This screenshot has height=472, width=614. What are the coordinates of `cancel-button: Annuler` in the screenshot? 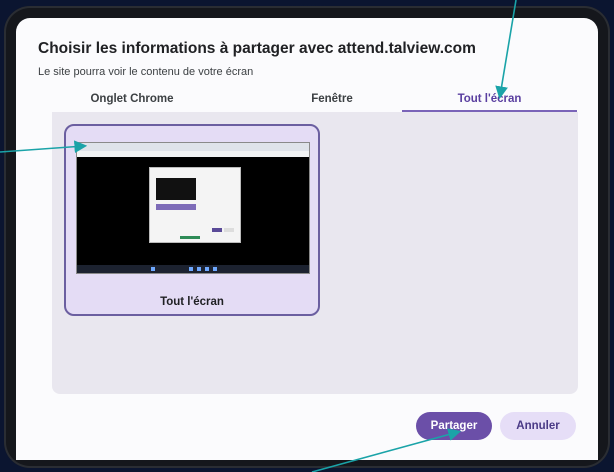 It's located at (538, 426).